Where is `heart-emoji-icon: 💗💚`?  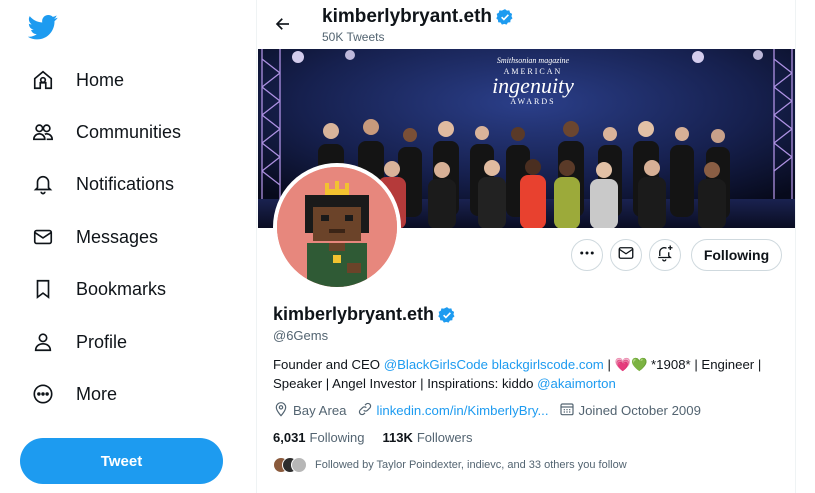 heart-emoji-icon: 💗💚 is located at coordinates (631, 364).